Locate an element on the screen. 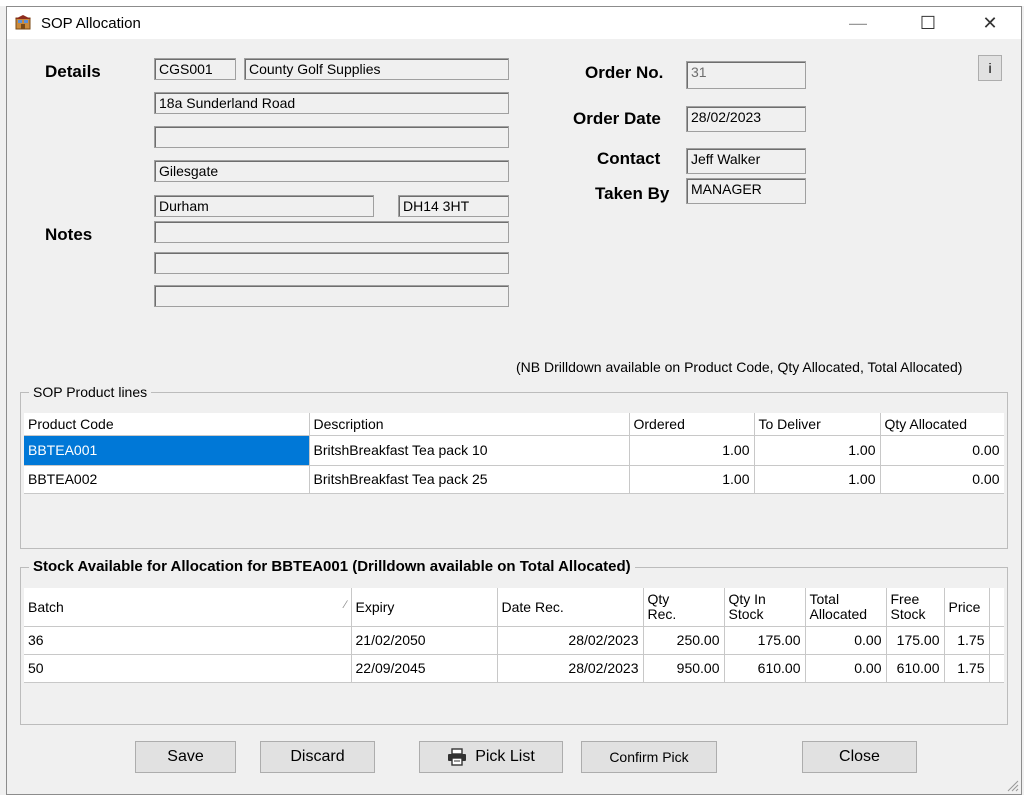 The height and width of the screenshot is (795, 1024). resize-grip-icon is located at coordinates (1012, 785).